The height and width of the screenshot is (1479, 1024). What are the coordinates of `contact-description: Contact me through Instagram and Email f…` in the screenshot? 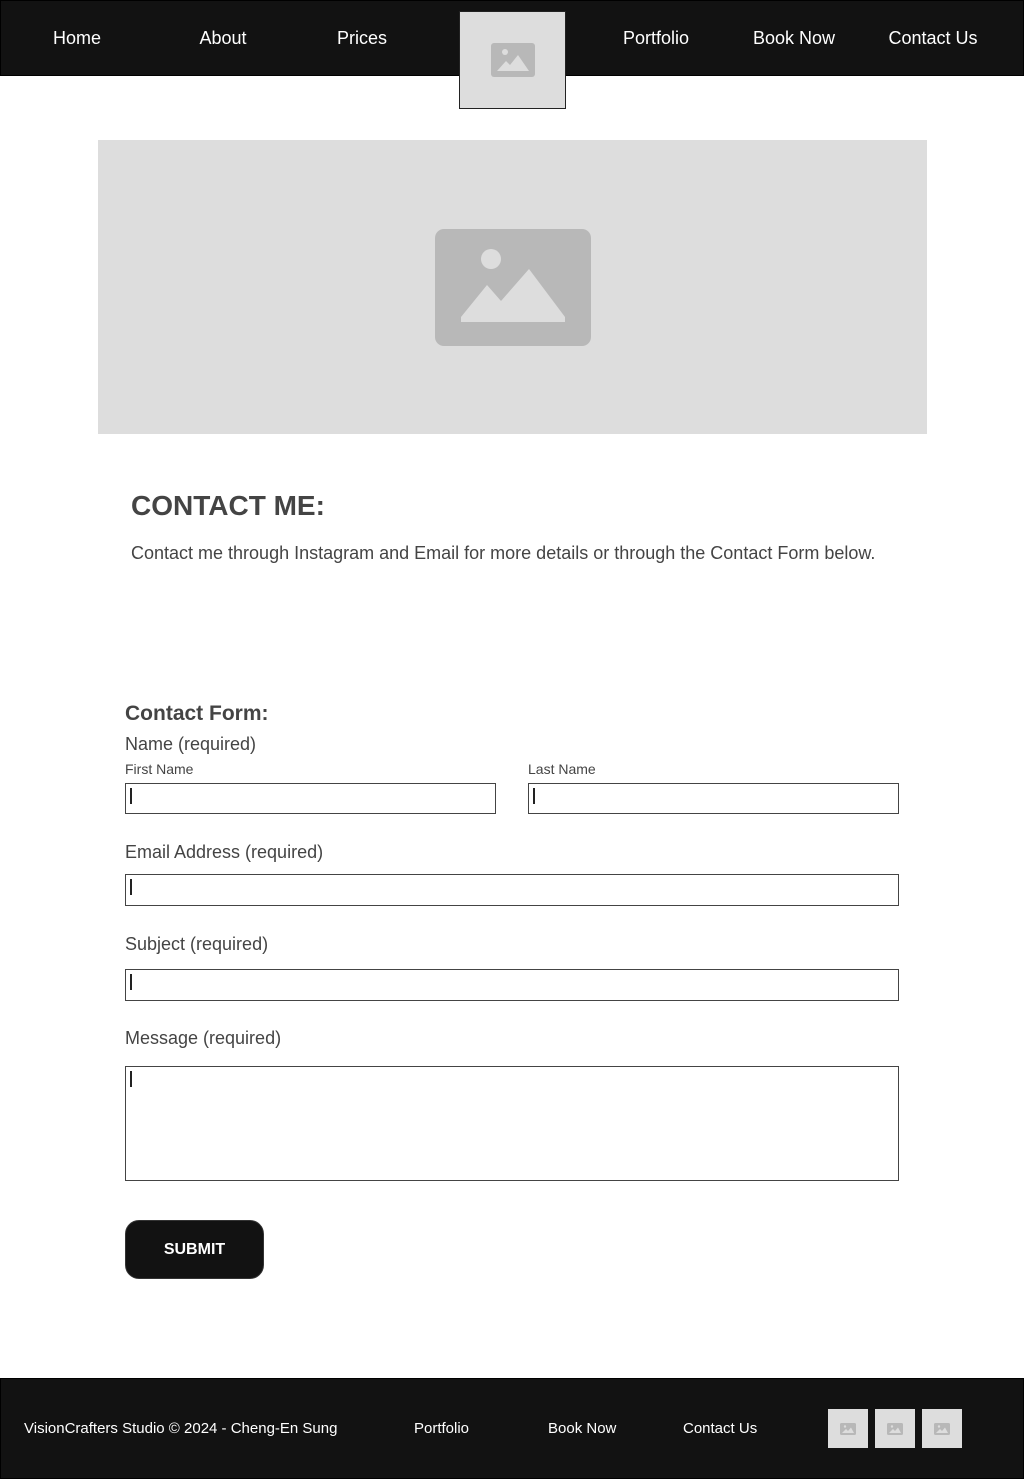 It's located at (503, 553).